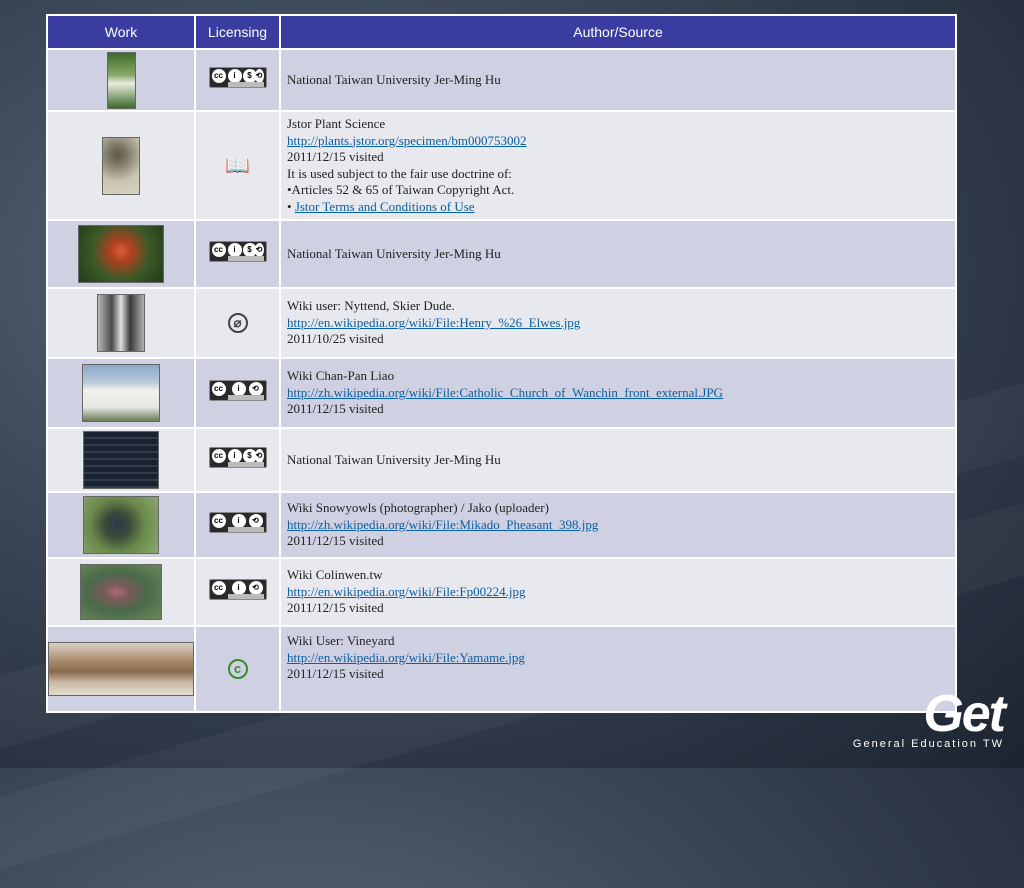 This screenshot has width=1024, height=888. I want to click on portrait-photo-thumbnail, so click(121, 323).